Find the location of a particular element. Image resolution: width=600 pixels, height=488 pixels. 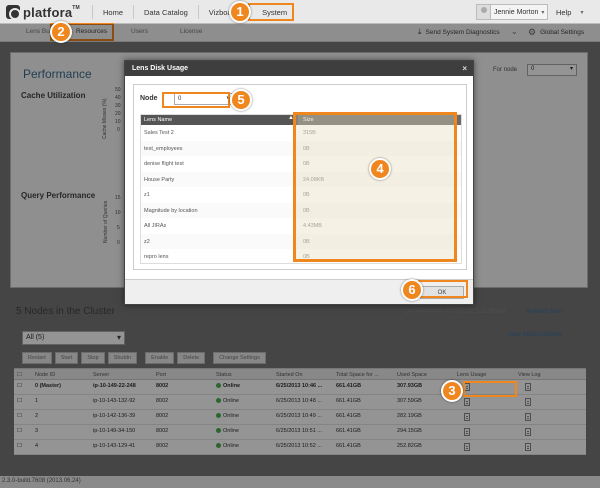

ok-button-highlight is located at coordinates (443, 289).